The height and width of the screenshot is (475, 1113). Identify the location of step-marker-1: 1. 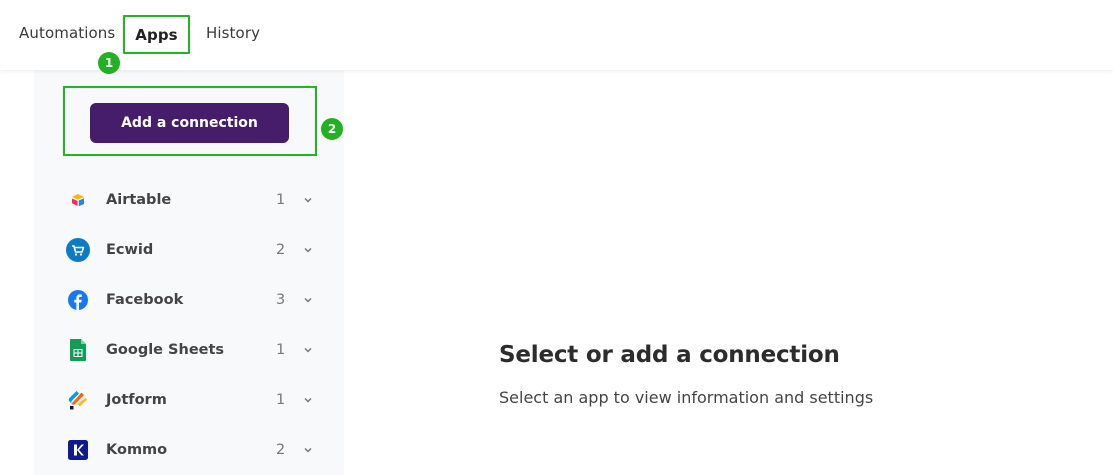
(109, 63).